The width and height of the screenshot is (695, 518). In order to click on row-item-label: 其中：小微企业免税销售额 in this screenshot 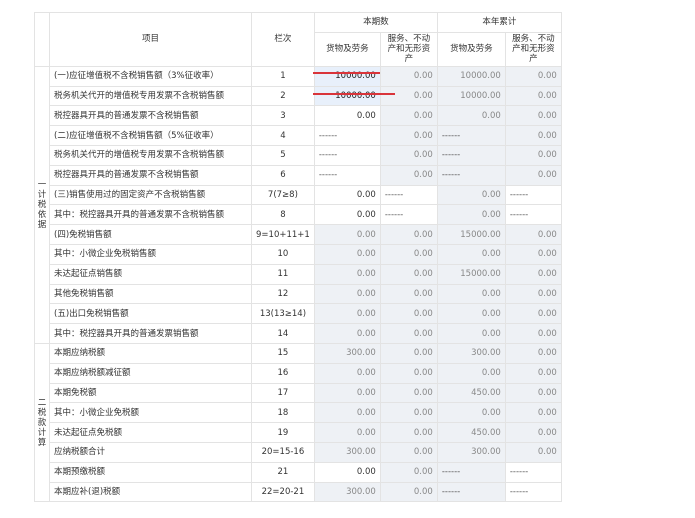, I will do `click(150, 254)`.